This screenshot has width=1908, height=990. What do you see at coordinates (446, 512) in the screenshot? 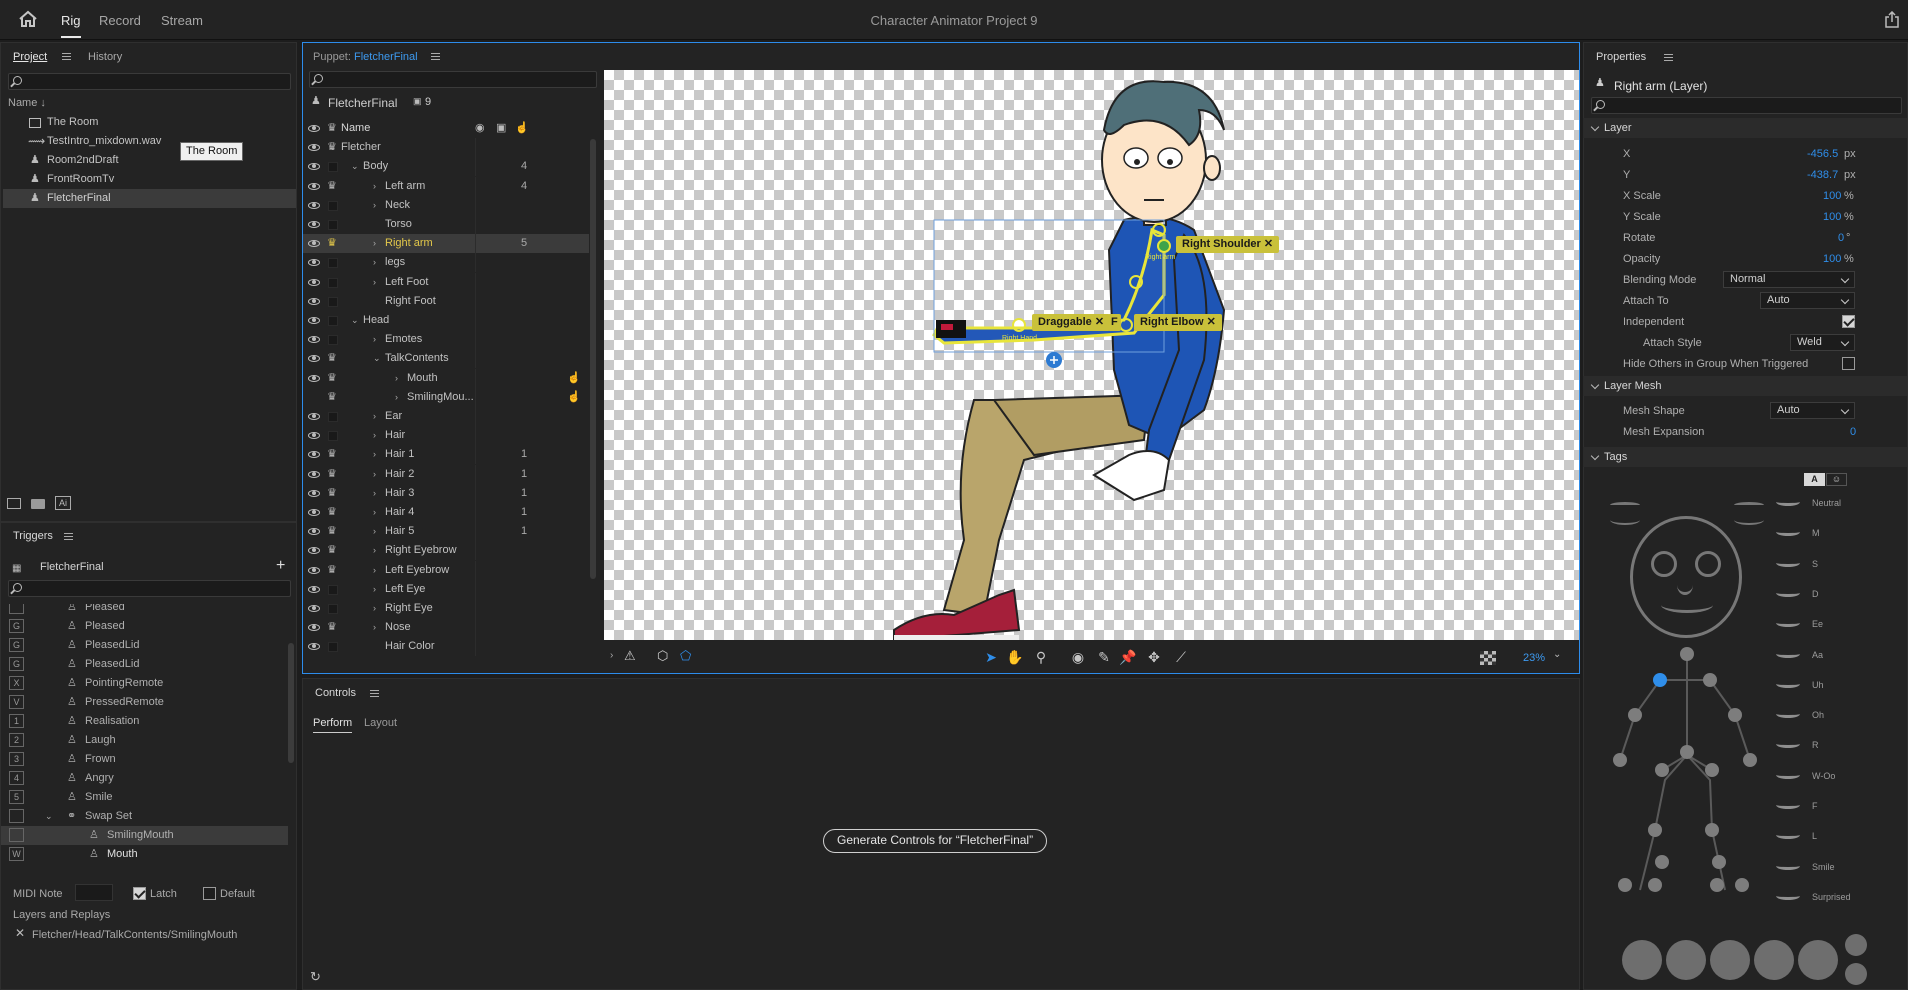
I see `puppet-layer-row: ♛ › Hair 4 1` at bounding box center [446, 512].